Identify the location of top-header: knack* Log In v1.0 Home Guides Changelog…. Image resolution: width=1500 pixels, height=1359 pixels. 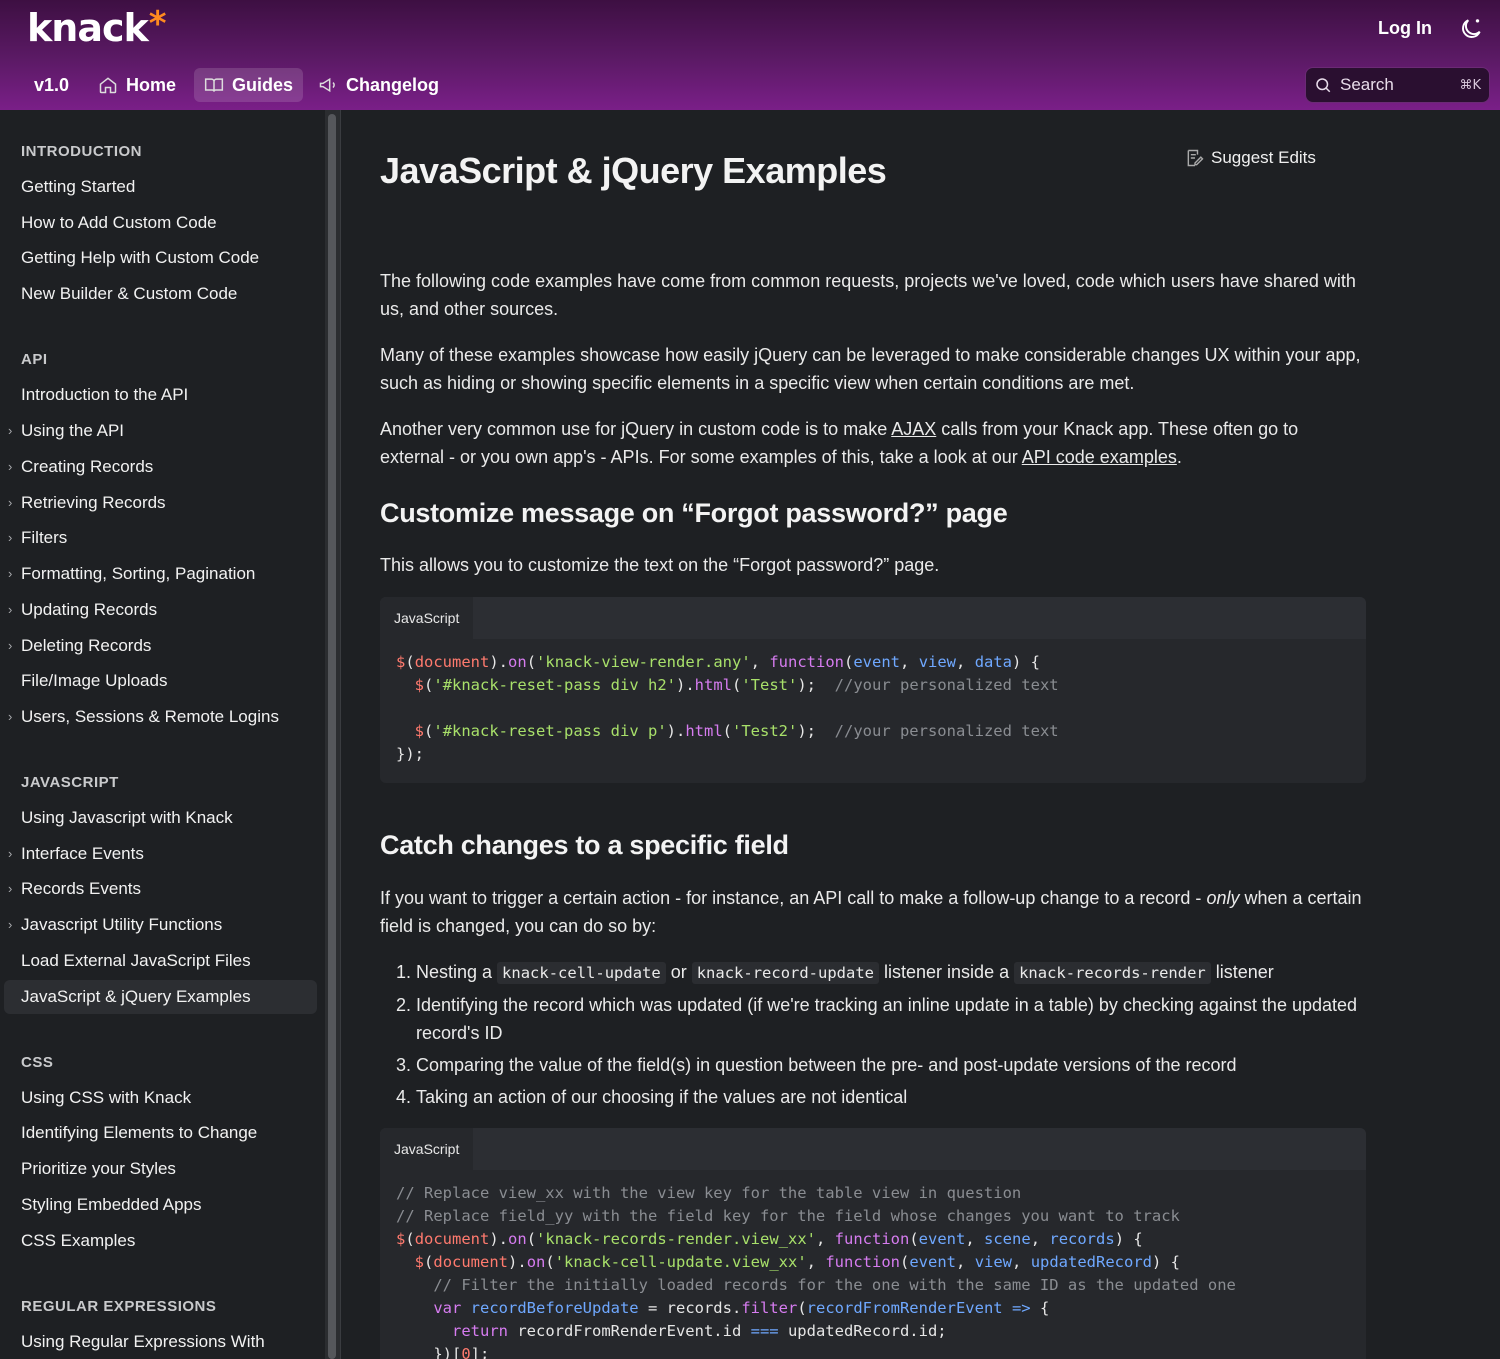
(750, 55).